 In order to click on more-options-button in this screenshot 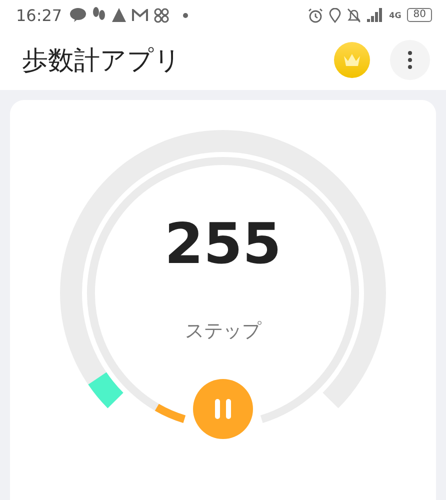, I will do `click(410, 60)`.